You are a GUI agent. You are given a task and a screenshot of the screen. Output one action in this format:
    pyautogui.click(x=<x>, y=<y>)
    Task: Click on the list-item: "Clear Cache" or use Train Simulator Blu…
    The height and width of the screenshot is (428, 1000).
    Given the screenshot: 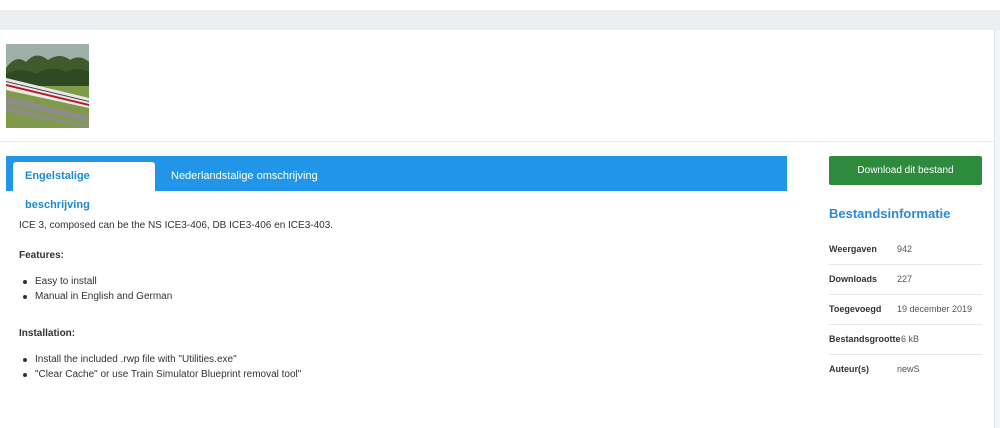 What is the action you would take?
    pyautogui.click(x=160, y=374)
    